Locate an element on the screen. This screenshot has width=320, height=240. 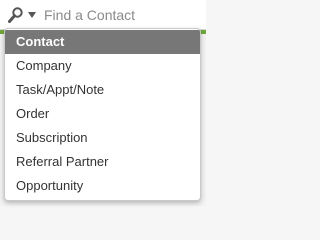
search-icon is located at coordinates (15, 15).